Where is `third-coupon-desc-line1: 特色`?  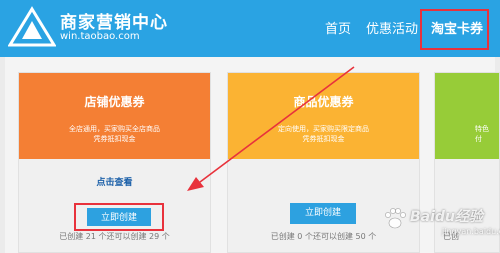
third-coupon-desc-line1: 特色 is located at coordinates (482, 129).